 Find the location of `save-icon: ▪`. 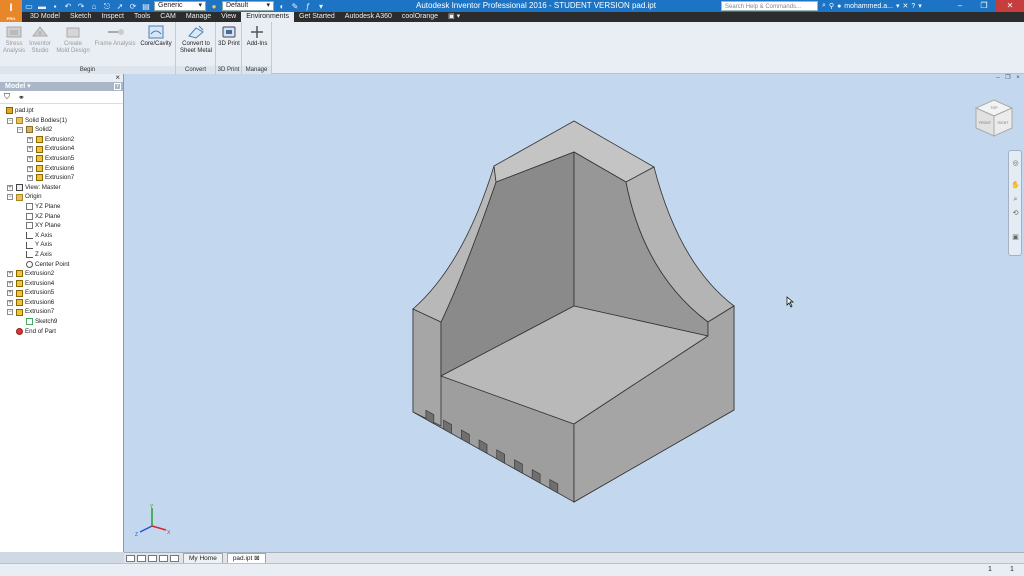

save-icon: ▪ is located at coordinates (55, 6).